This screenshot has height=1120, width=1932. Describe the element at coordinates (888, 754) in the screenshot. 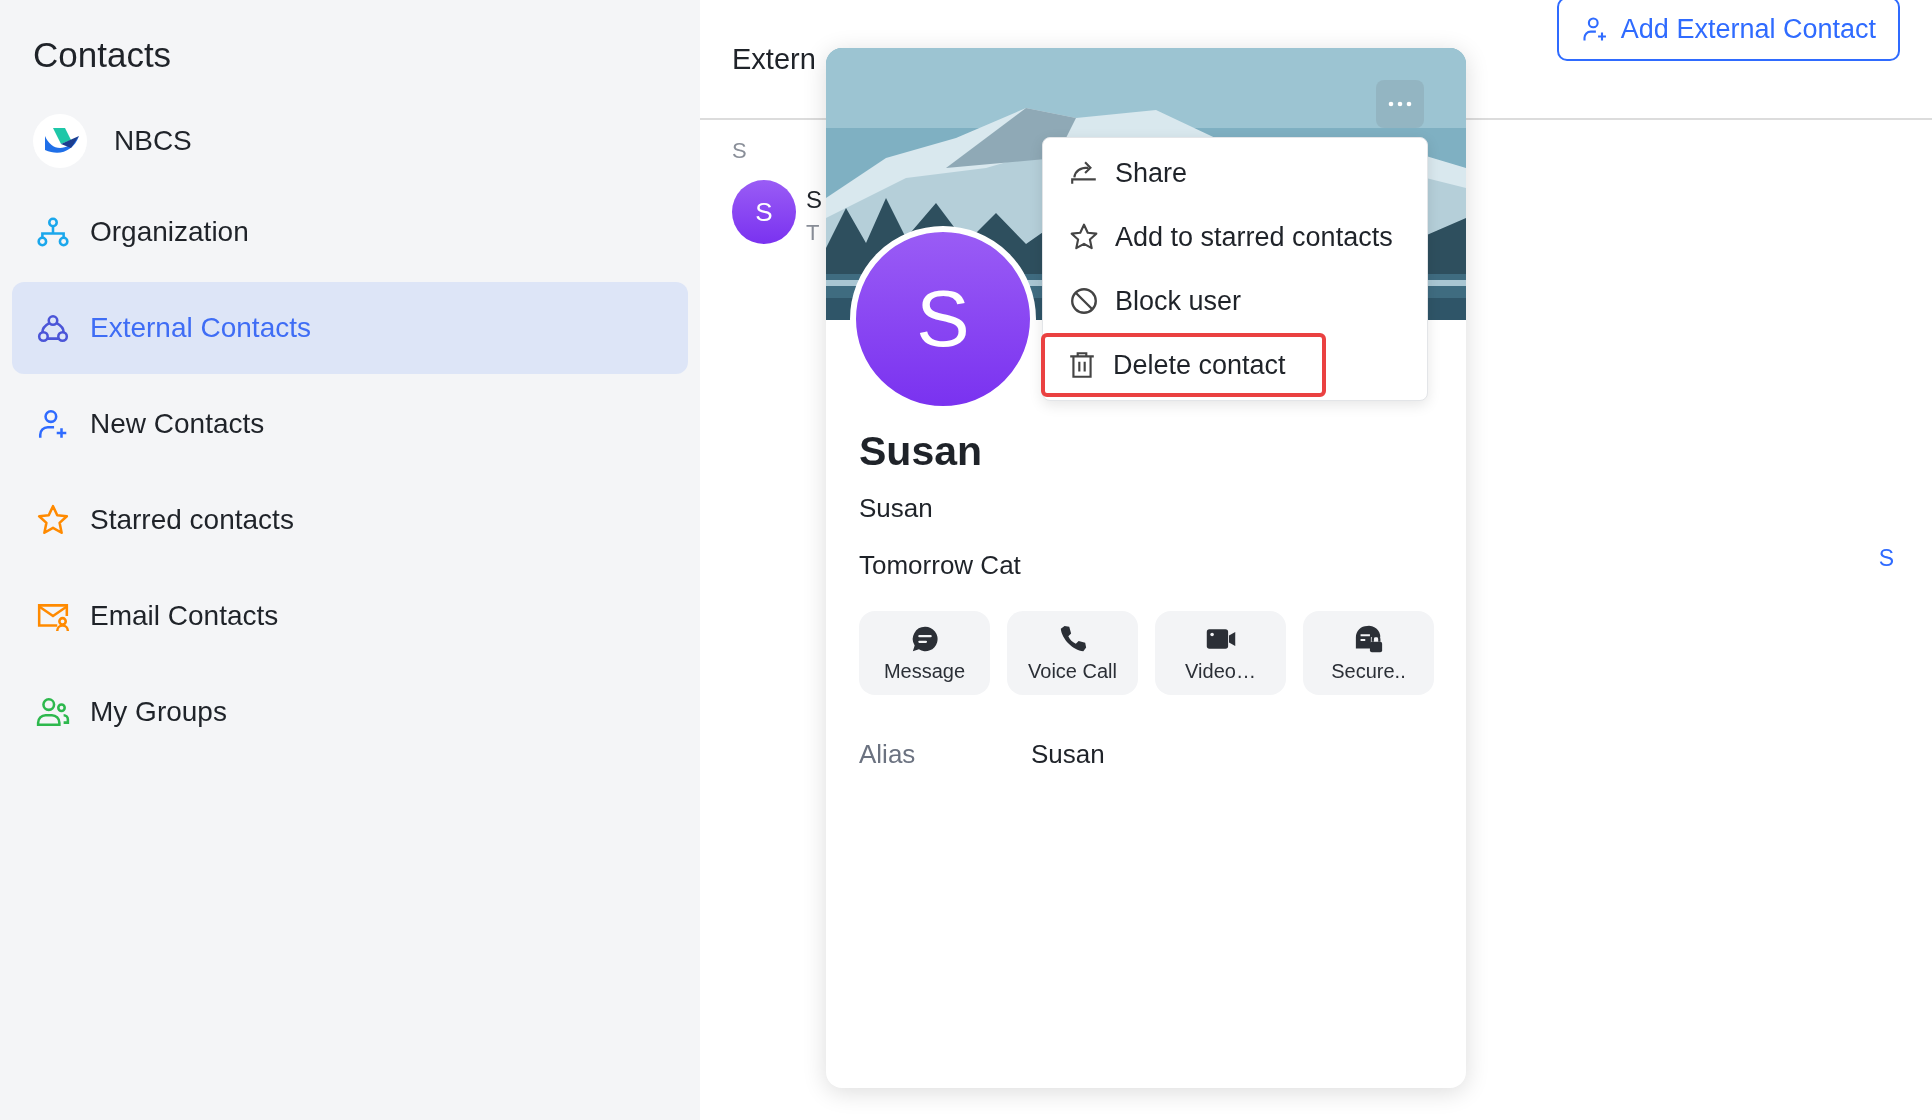

I see `field-label: Alias` at that location.